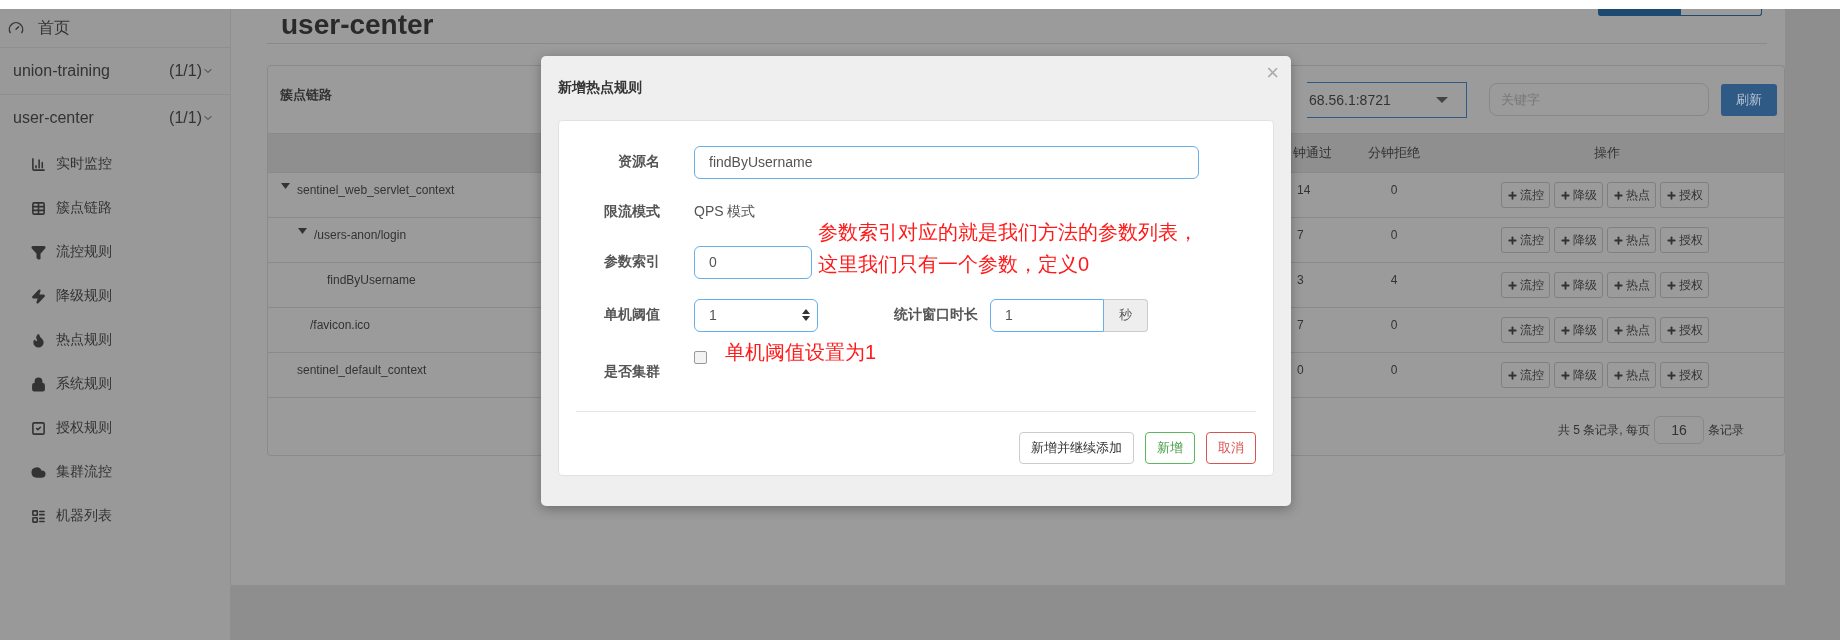 The height and width of the screenshot is (640, 1840). Describe the element at coordinates (376, 190) in the screenshot. I see `resource-name: sentinel_web_servlet_context` at that location.